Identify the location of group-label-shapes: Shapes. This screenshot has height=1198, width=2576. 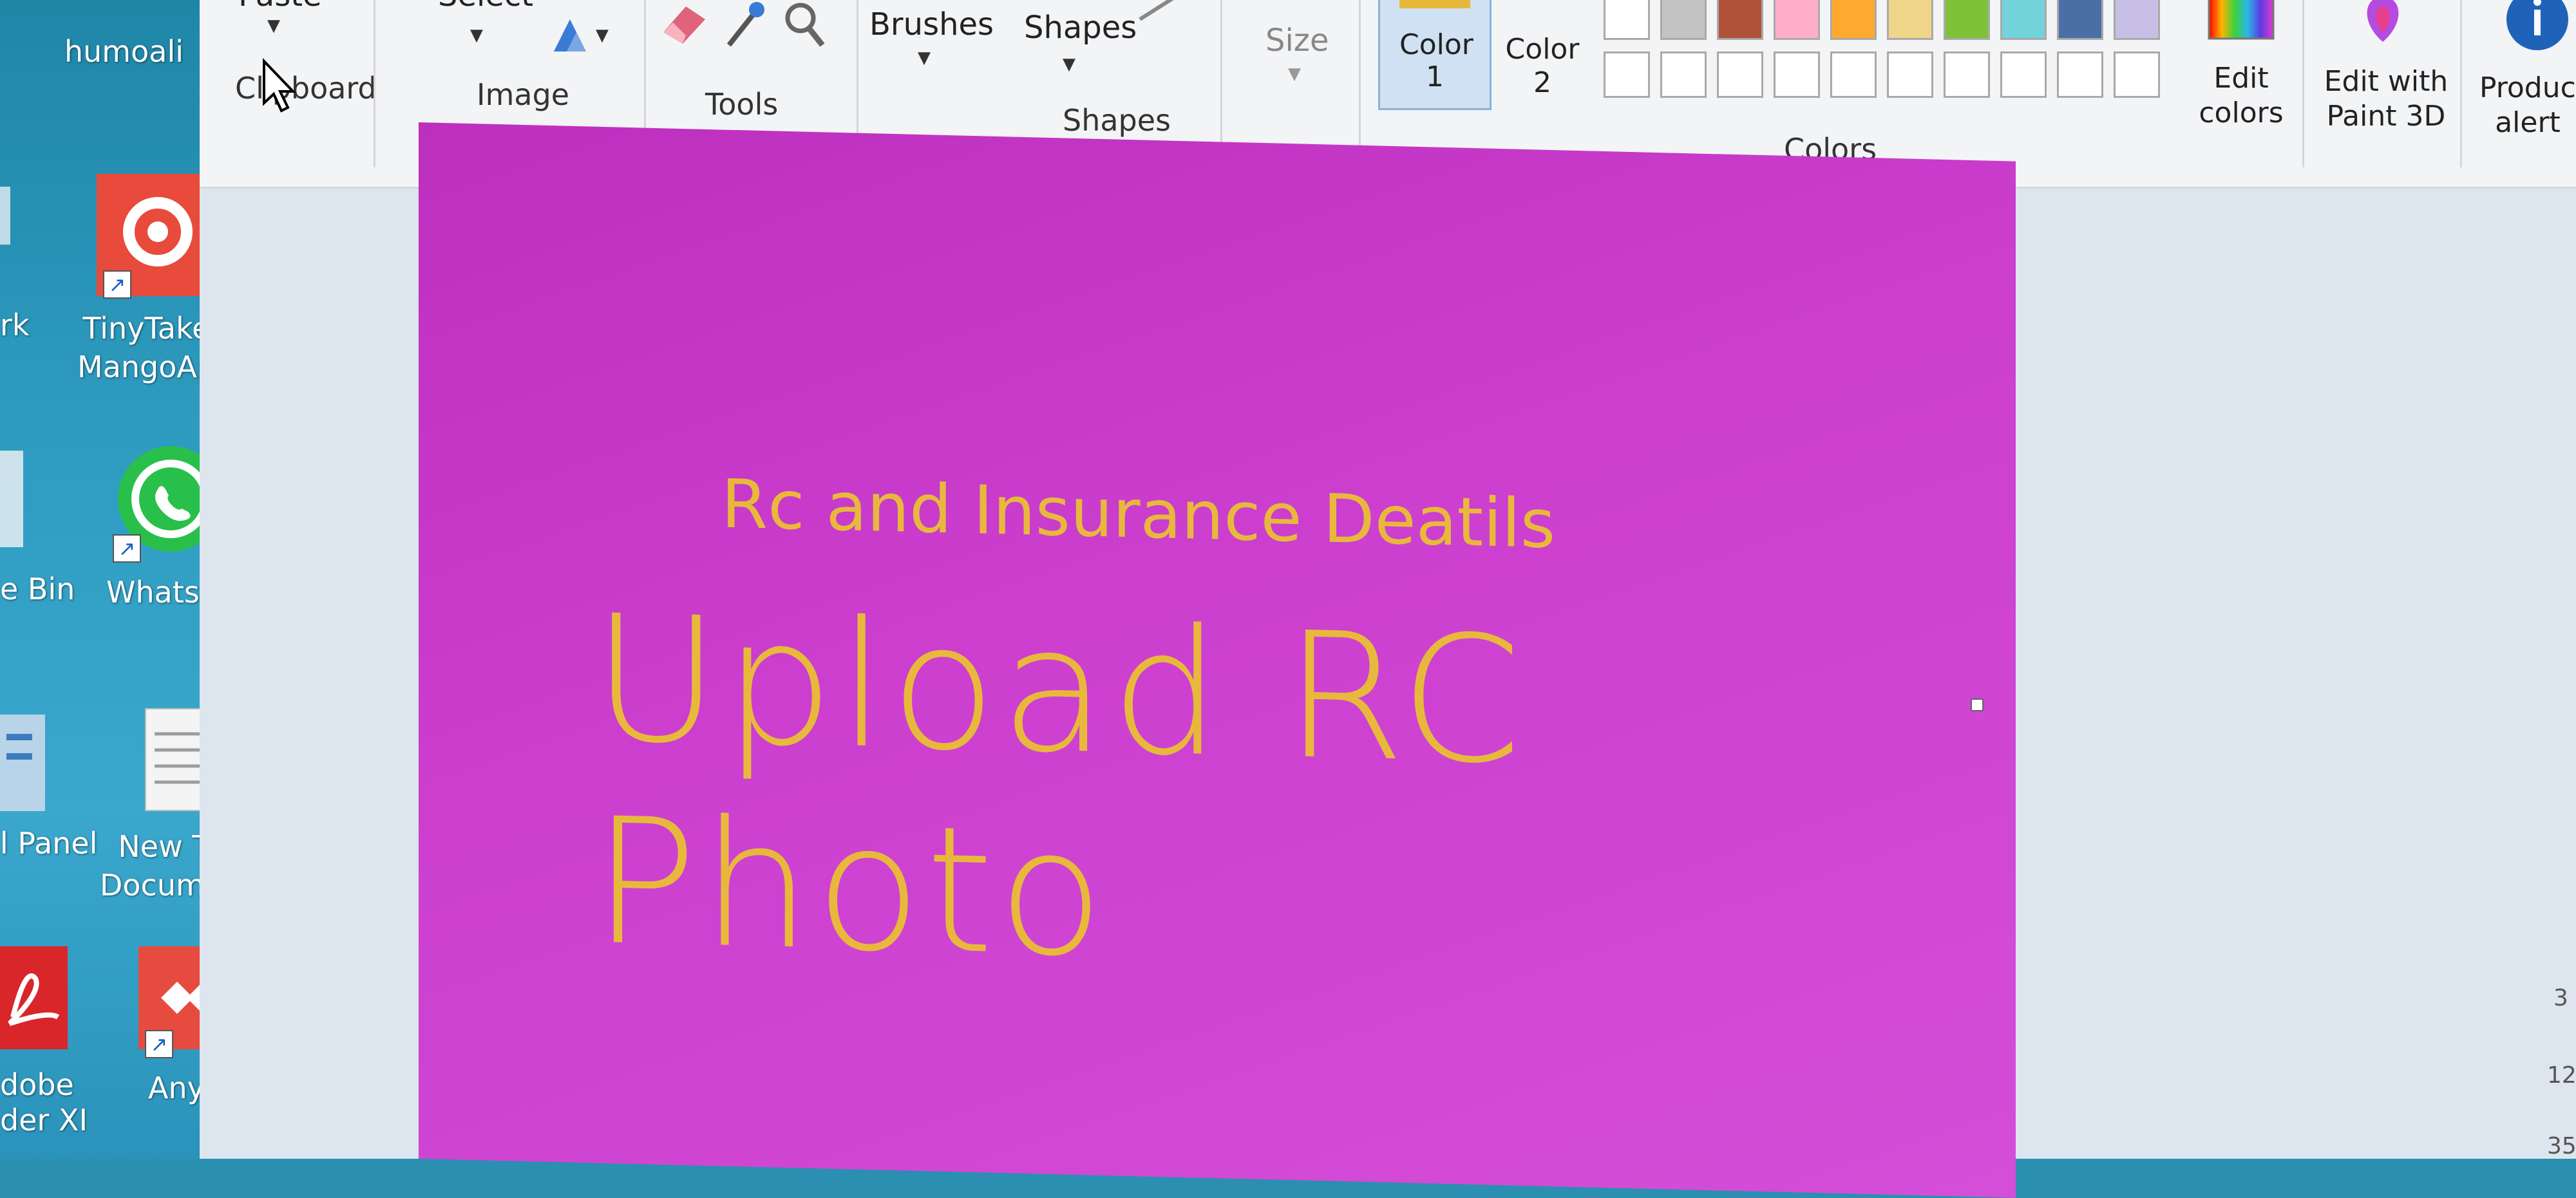
(1117, 120).